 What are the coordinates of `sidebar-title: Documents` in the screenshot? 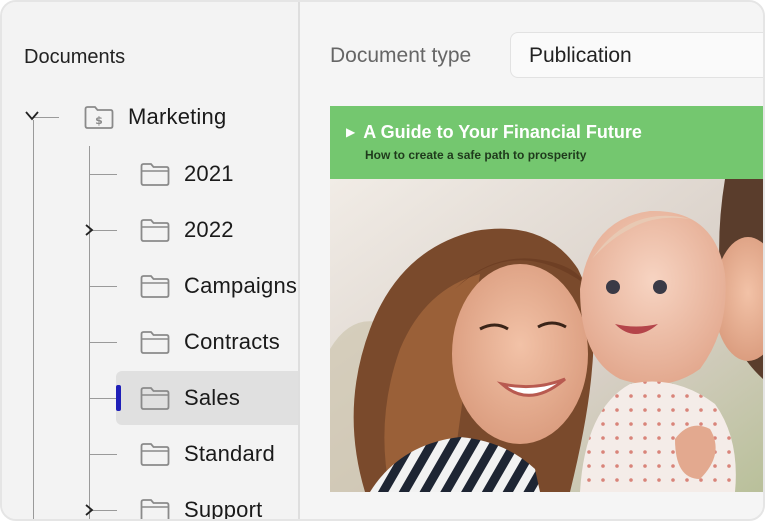 It's located at (75, 57).